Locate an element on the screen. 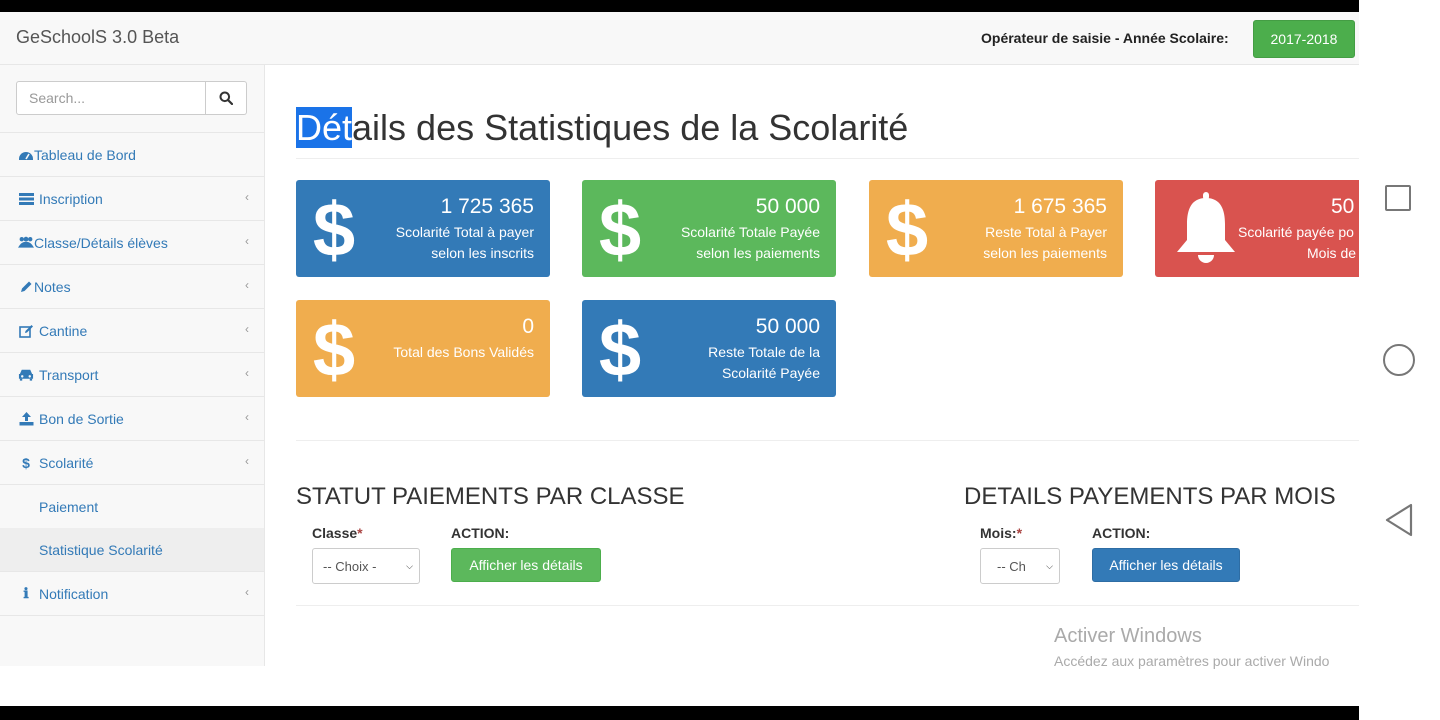  mois-show-details-button: Afficher les détails is located at coordinates (1166, 565).